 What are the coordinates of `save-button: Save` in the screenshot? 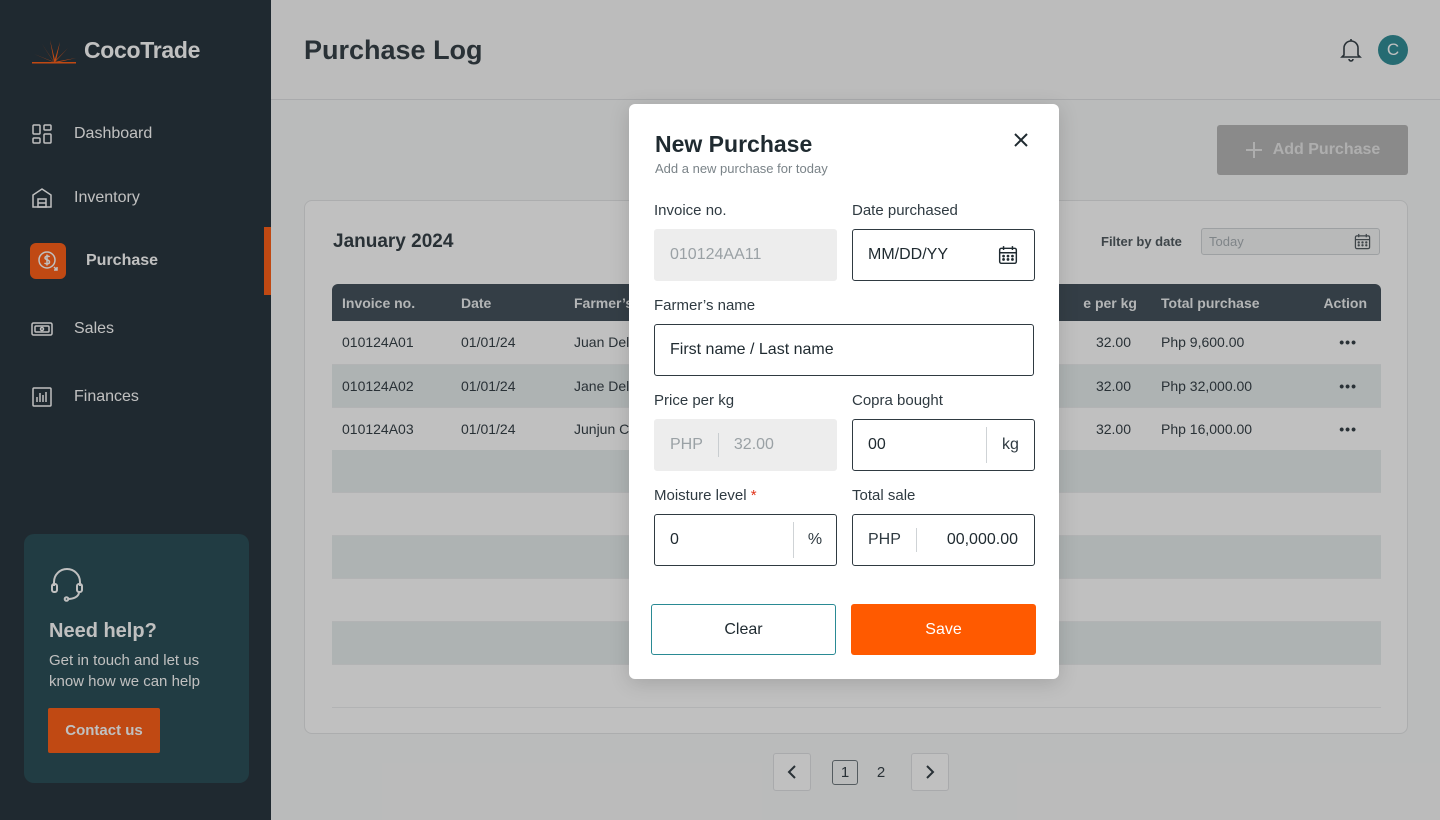 It's located at (943, 629).